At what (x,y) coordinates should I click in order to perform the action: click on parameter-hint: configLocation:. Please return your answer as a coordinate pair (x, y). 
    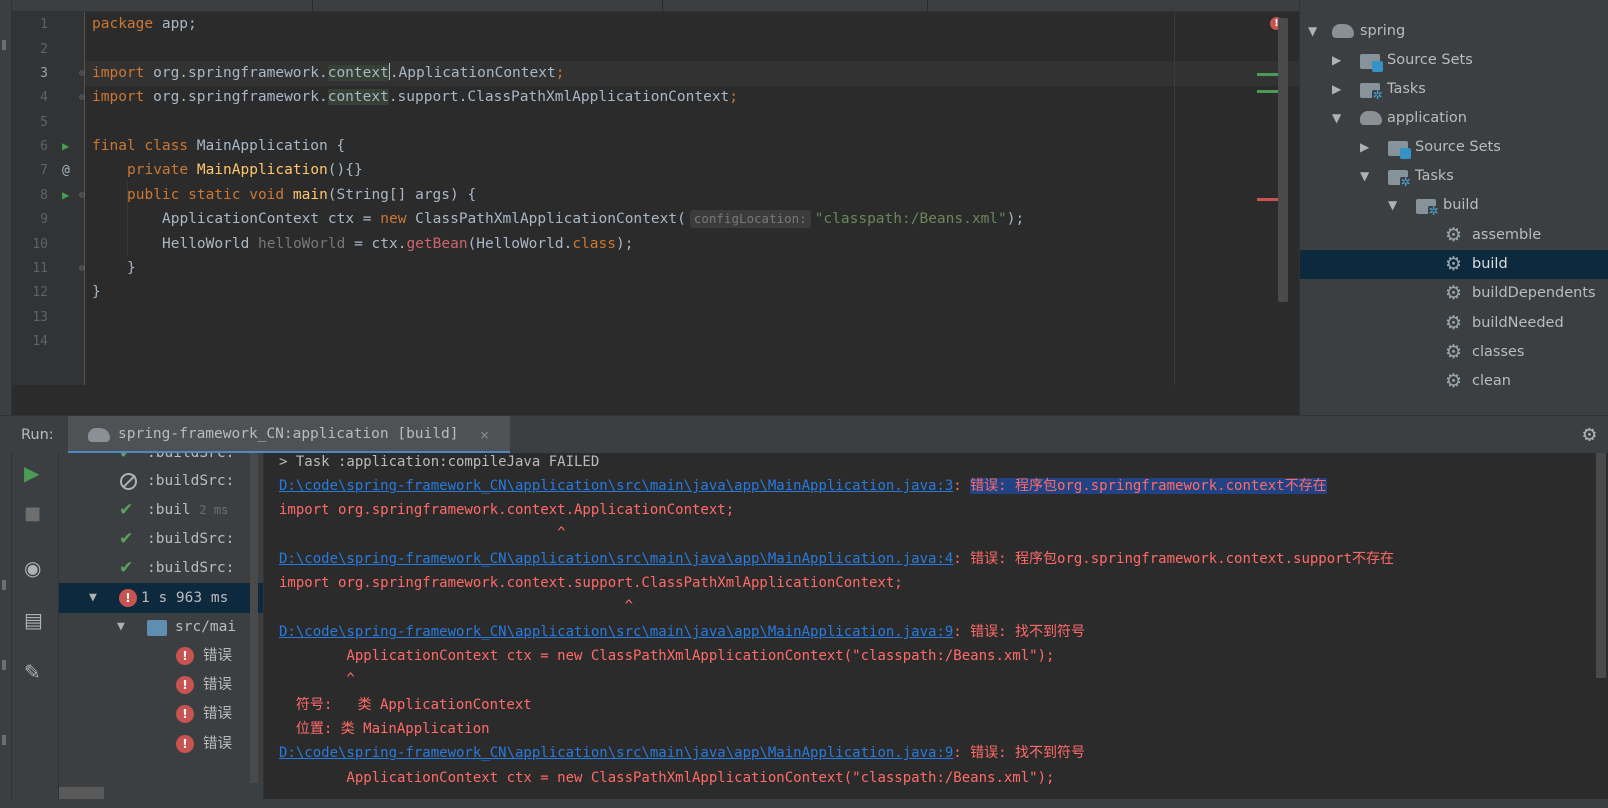
    Looking at the image, I should click on (750, 219).